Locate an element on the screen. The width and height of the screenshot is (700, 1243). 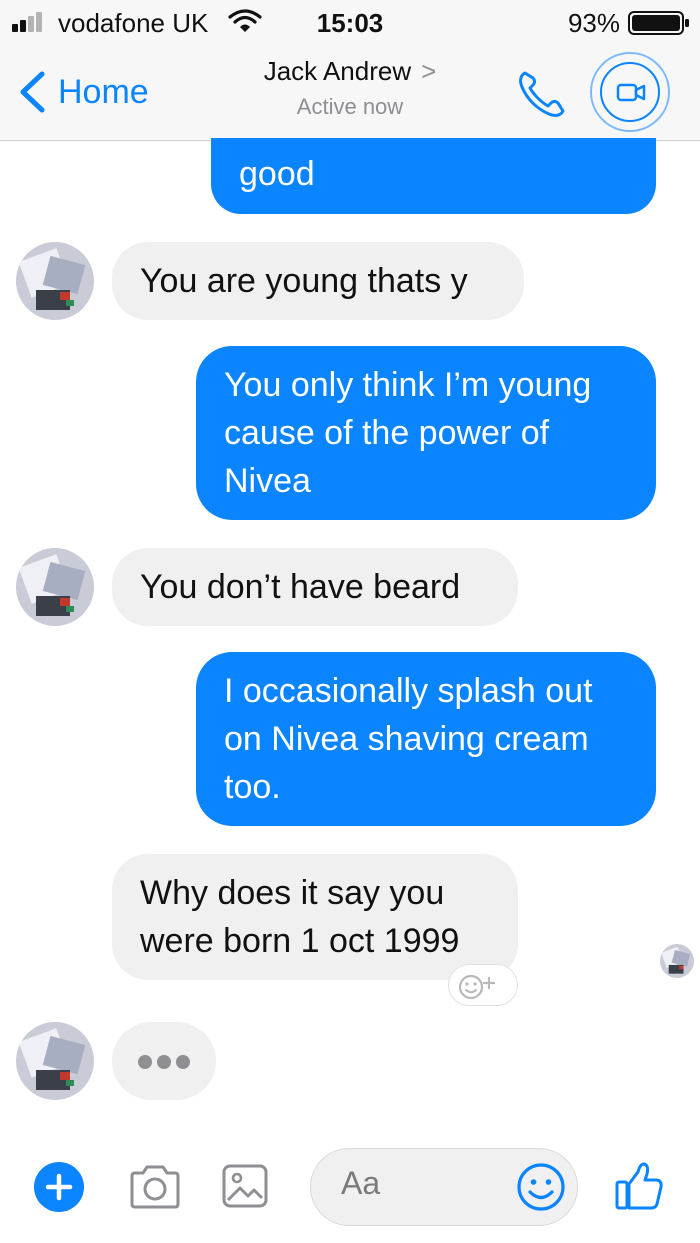
message-line: You only think I’m young is located at coordinates (408, 385).